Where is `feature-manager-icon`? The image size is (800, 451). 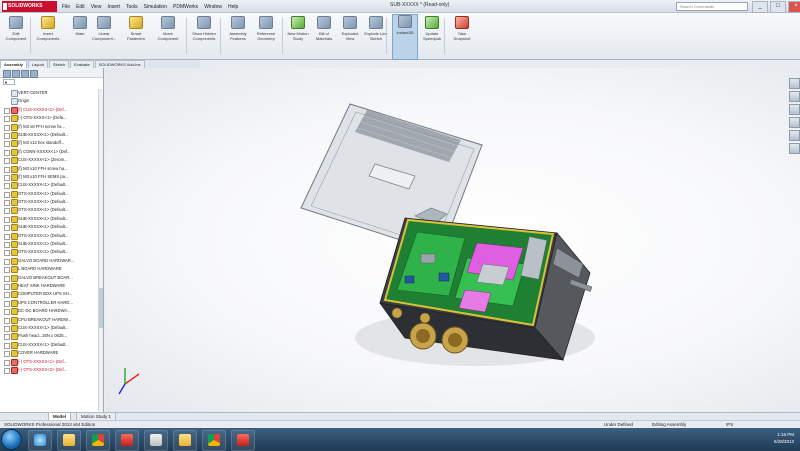
feature-manager-icon is located at coordinates (7, 74).